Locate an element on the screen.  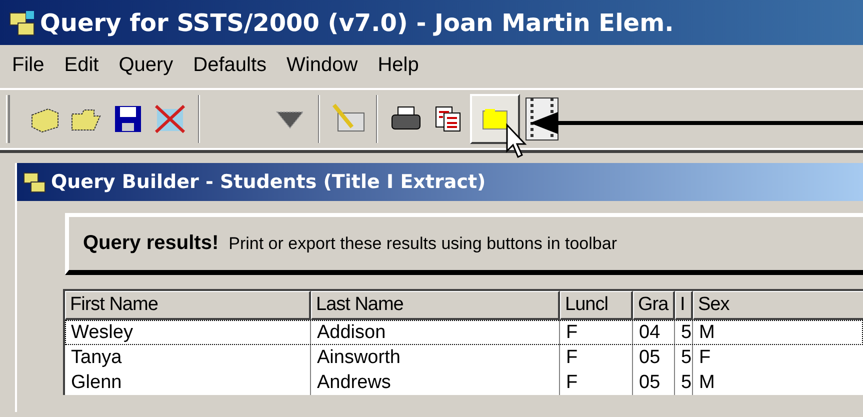
table-cell: Andrews is located at coordinates (435, 382).